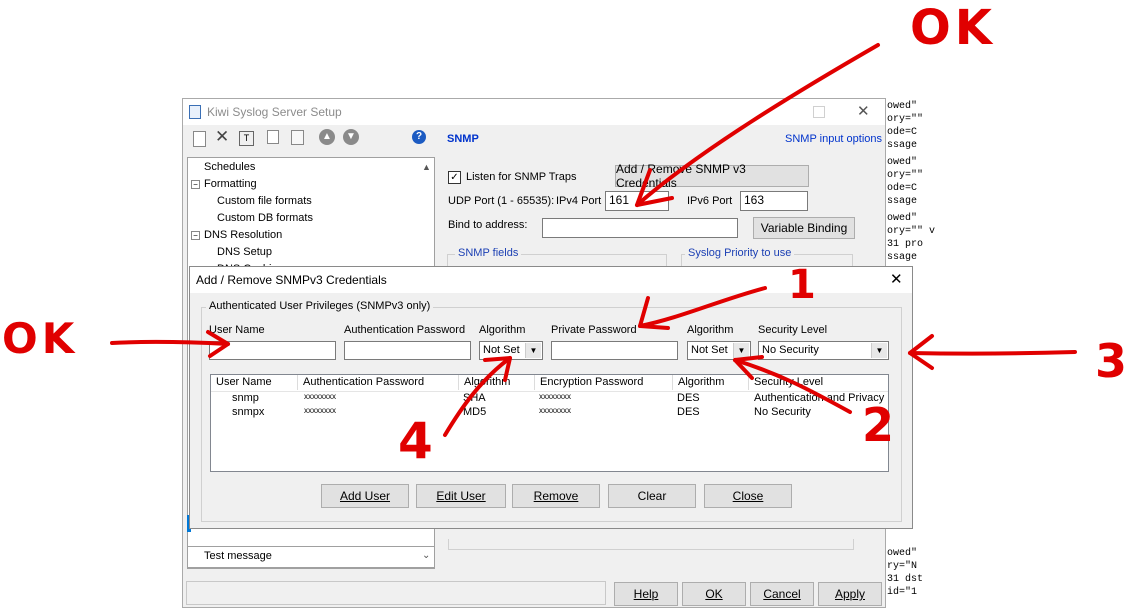  What do you see at coordinates (802, 285) in the screenshot?
I see `annotation-1: 1` at bounding box center [802, 285].